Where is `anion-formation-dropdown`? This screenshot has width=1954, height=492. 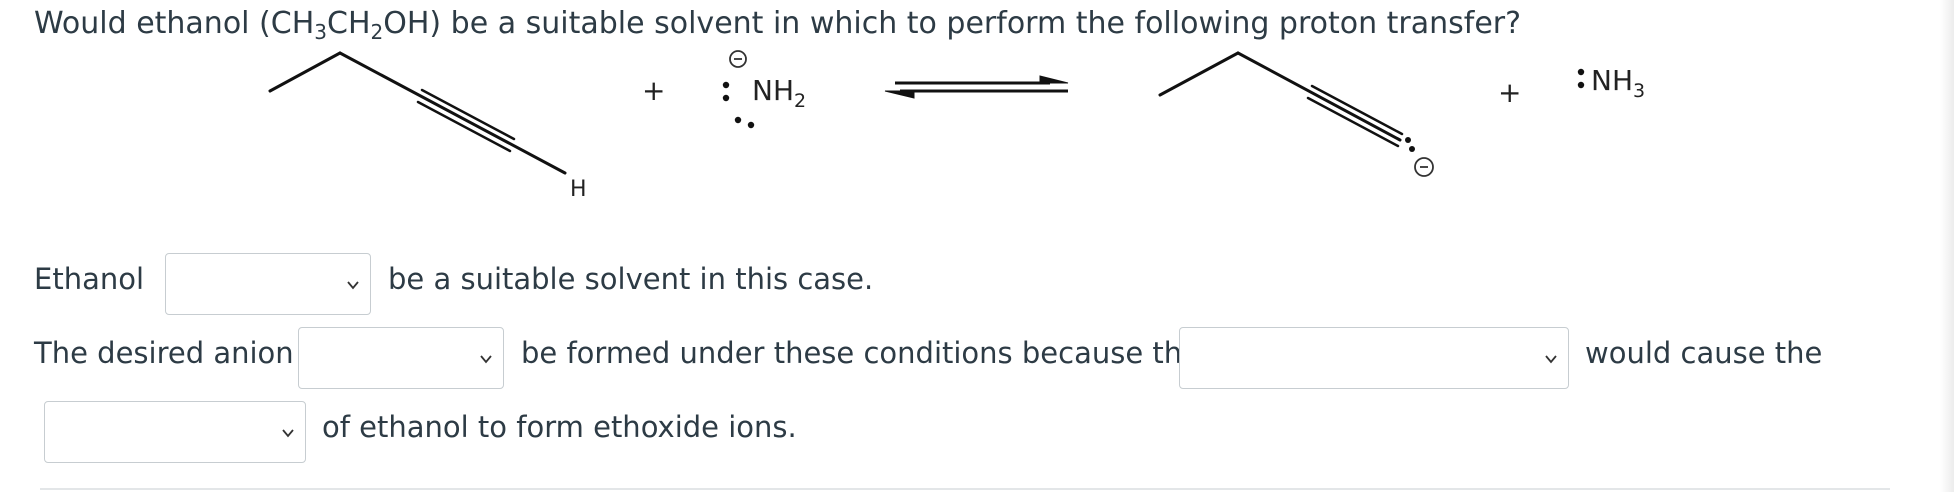
anion-formation-dropdown is located at coordinates (401, 358).